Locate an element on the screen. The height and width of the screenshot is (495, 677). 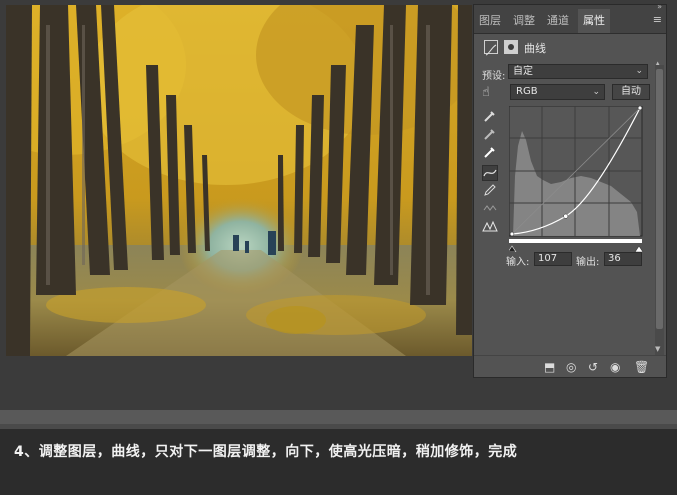
layer-mask-icon is located at coordinates (511, 47).